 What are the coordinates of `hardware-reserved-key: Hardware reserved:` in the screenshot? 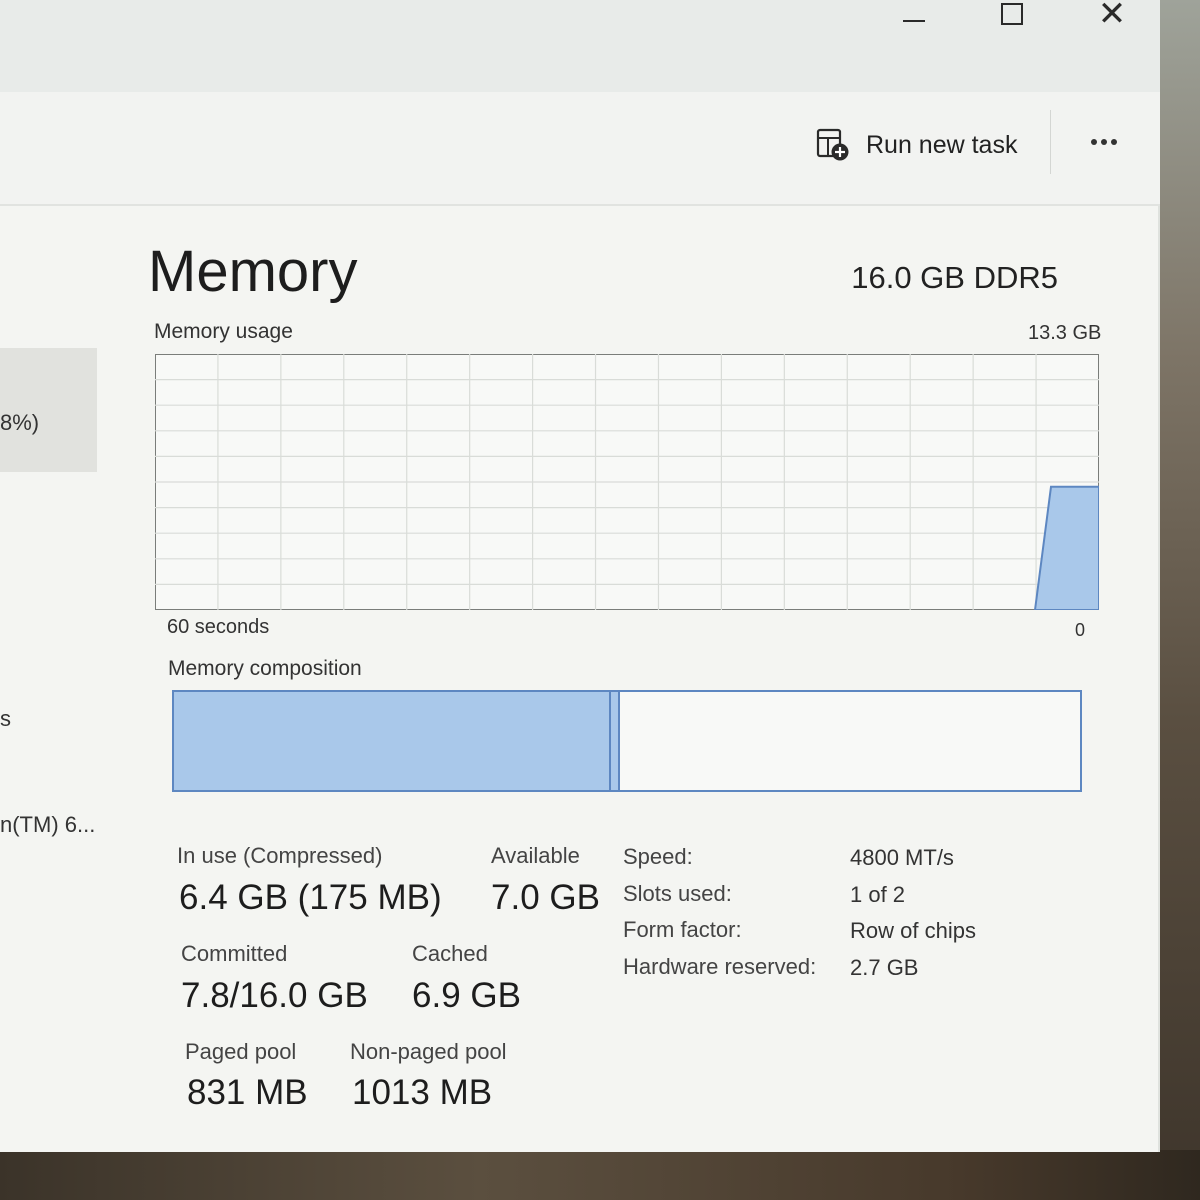 It's located at (720, 966).